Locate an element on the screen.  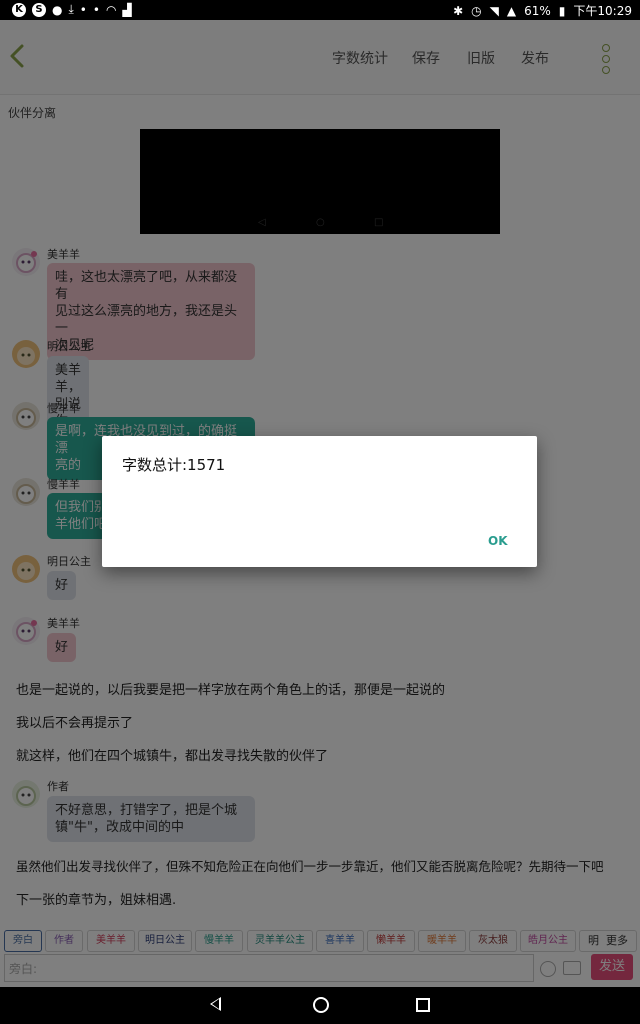
notification-icon: ● is located at coordinates (57, 9).